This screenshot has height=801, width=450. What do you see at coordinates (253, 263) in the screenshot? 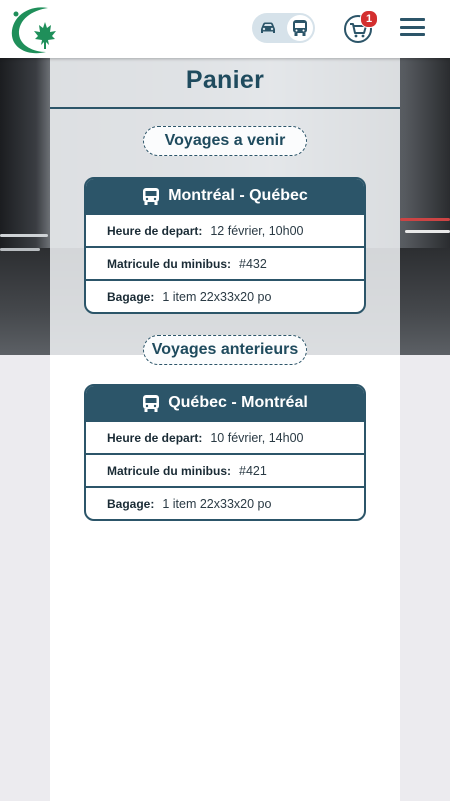
I see `minibus-value: #432` at bounding box center [253, 263].